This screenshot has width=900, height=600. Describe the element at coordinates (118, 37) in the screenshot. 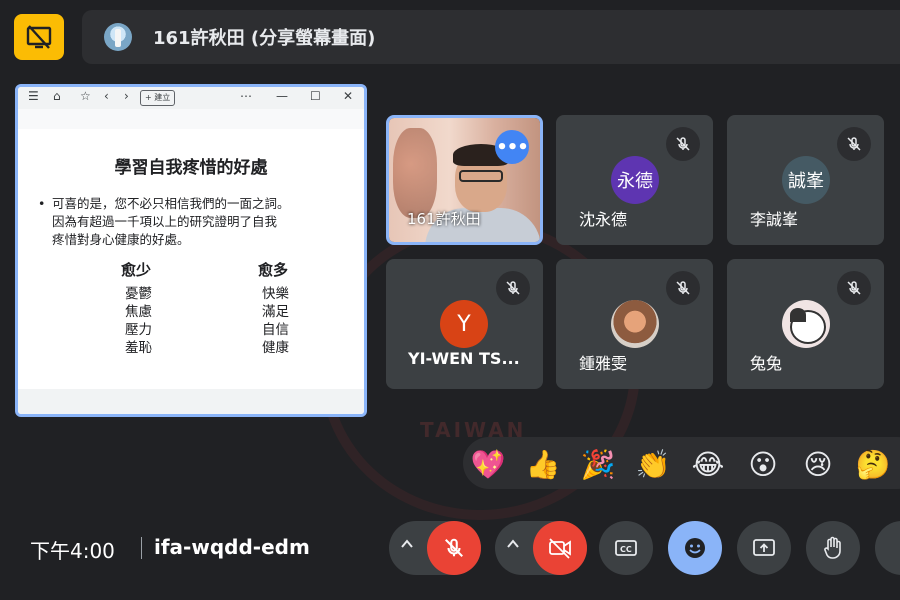

I see `presenter-avatar` at that location.